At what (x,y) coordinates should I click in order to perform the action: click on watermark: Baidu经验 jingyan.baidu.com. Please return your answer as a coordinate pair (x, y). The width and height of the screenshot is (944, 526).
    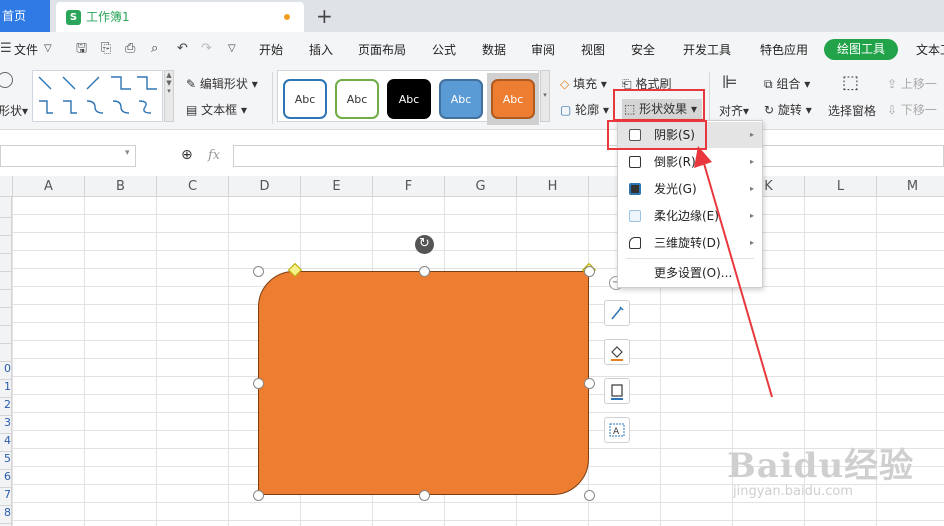
    Looking at the image, I should click on (827, 478).